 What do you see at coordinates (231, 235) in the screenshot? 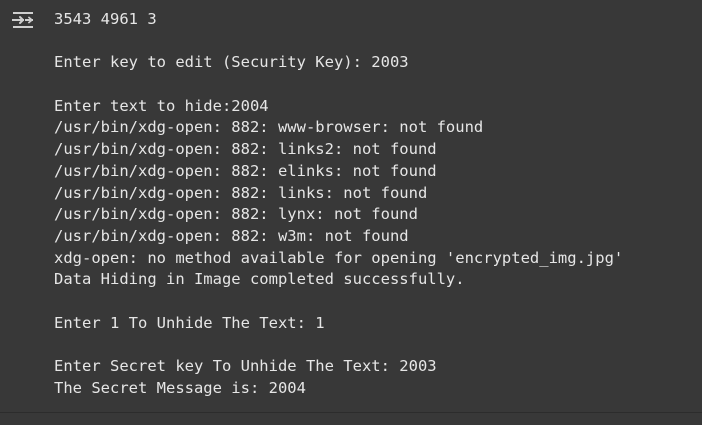
I see `output-line: /usr/bin/xdg-open: 882: w3m: not found` at bounding box center [231, 235].